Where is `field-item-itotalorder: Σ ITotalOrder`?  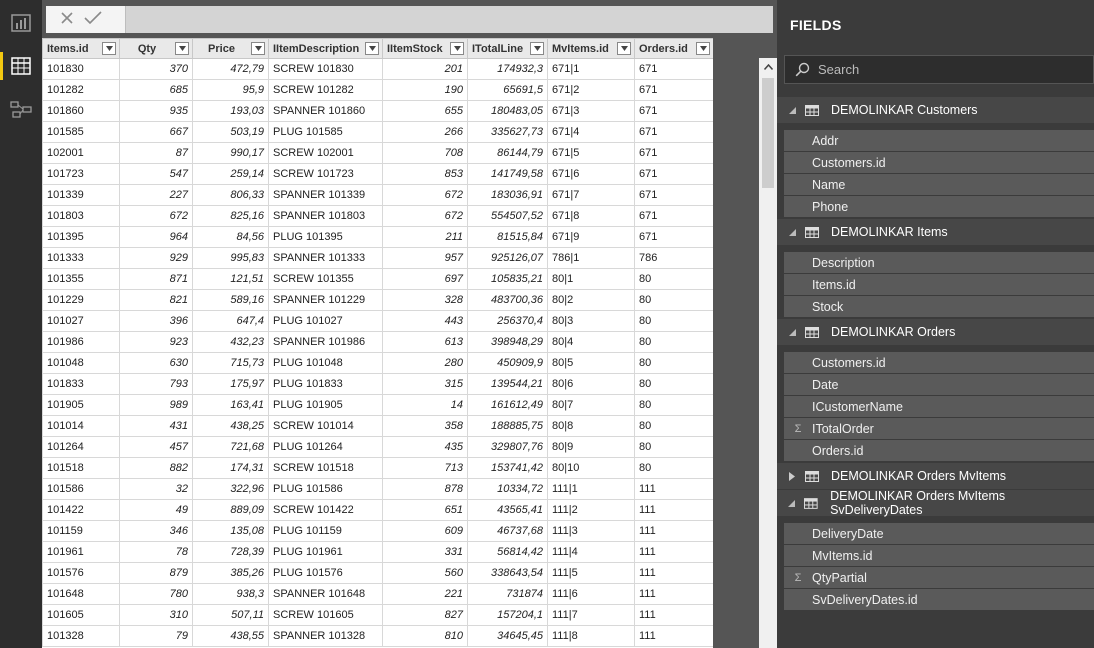
field-item-itotalorder: Σ ITotalOrder is located at coordinates (939, 428).